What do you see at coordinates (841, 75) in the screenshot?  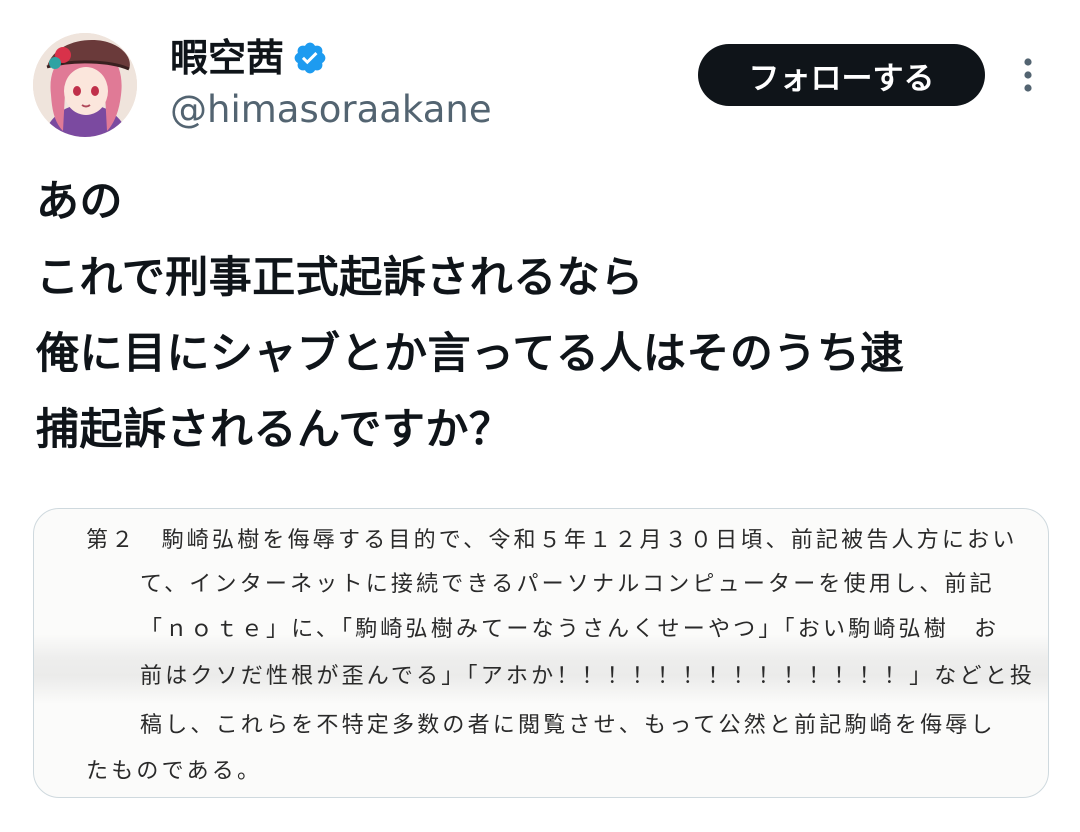 I see `follow-button: フォローする` at bounding box center [841, 75].